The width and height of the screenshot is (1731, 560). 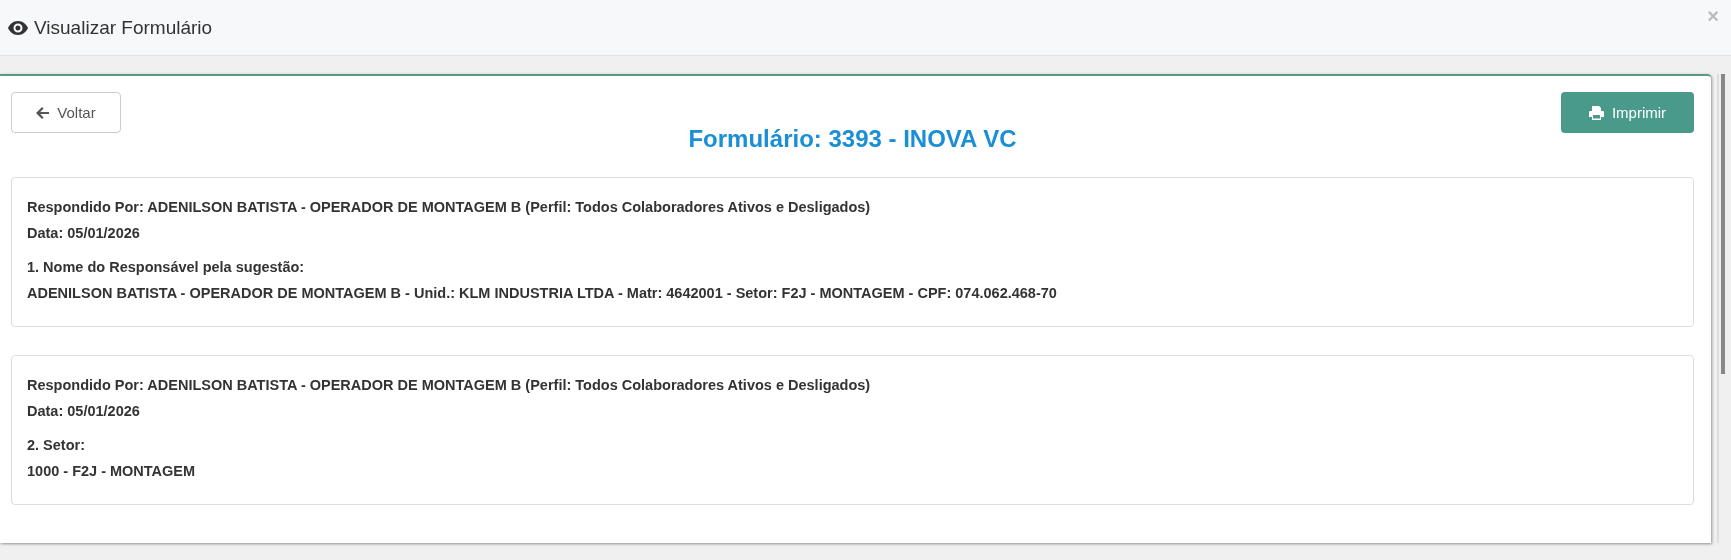 What do you see at coordinates (43, 112) in the screenshot?
I see `arrow-left-icon` at bounding box center [43, 112].